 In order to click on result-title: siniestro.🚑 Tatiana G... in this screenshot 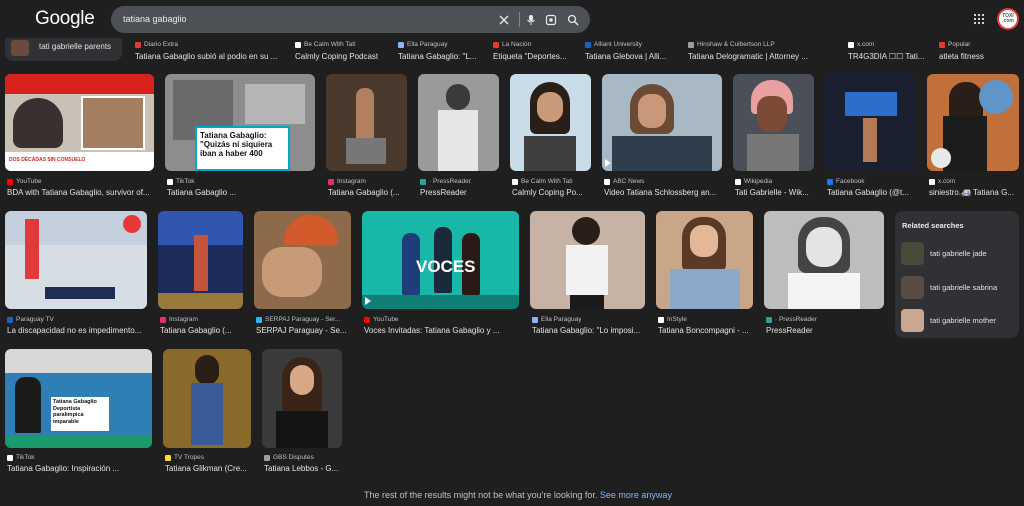, I will do `click(971, 192)`.